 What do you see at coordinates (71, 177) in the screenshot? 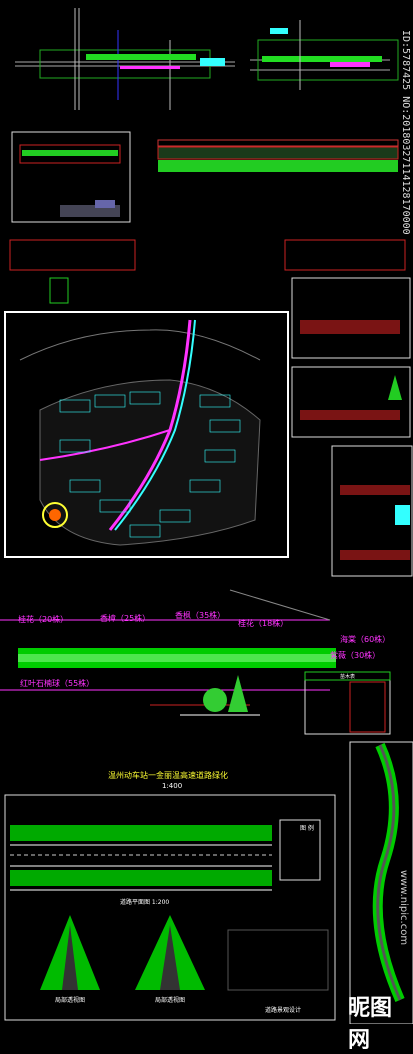
I see `sheet-frame-left` at bounding box center [71, 177].